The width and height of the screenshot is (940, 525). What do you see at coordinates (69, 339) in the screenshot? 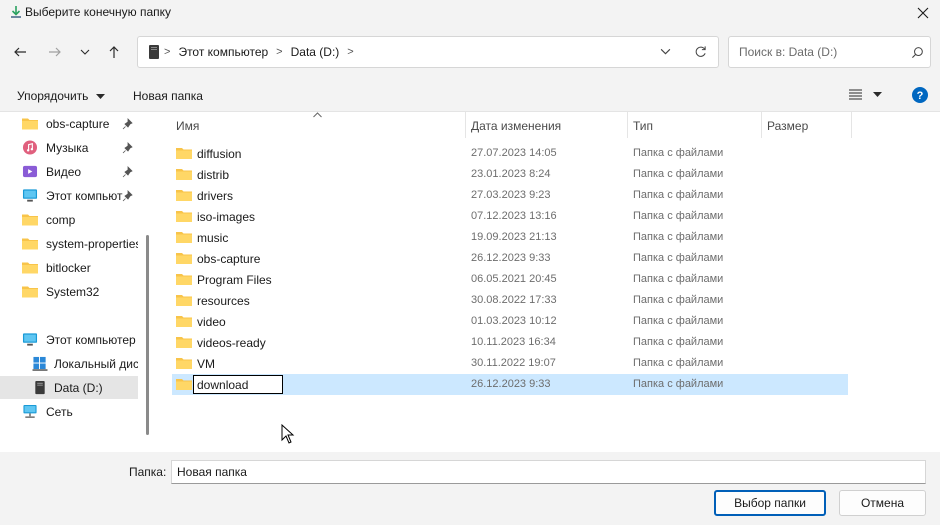
I see `sidebar-item-this-pc: Этот компьютер` at bounding box center [69, 339].